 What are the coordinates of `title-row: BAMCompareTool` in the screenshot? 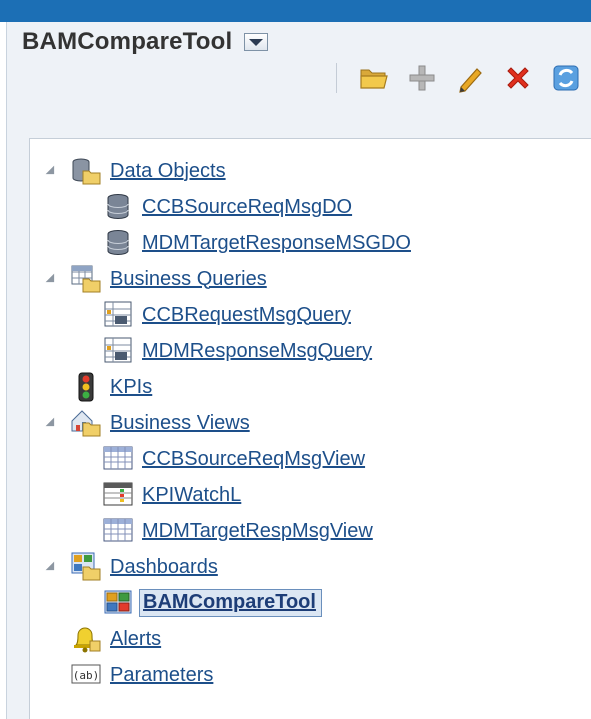 It's located at (145, 42).